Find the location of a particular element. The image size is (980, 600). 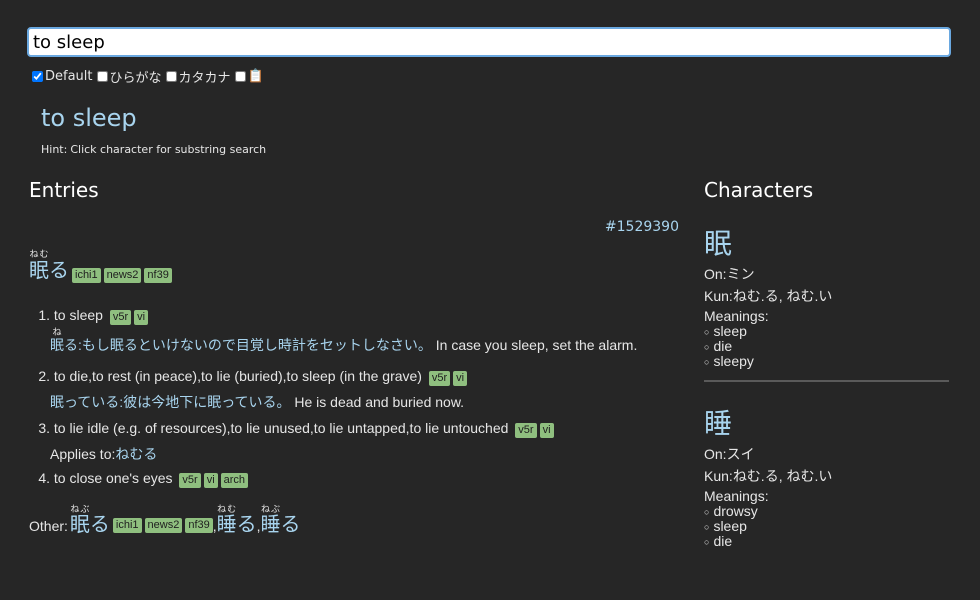

hiragana-checkbox is located at coordinates (102, 76).